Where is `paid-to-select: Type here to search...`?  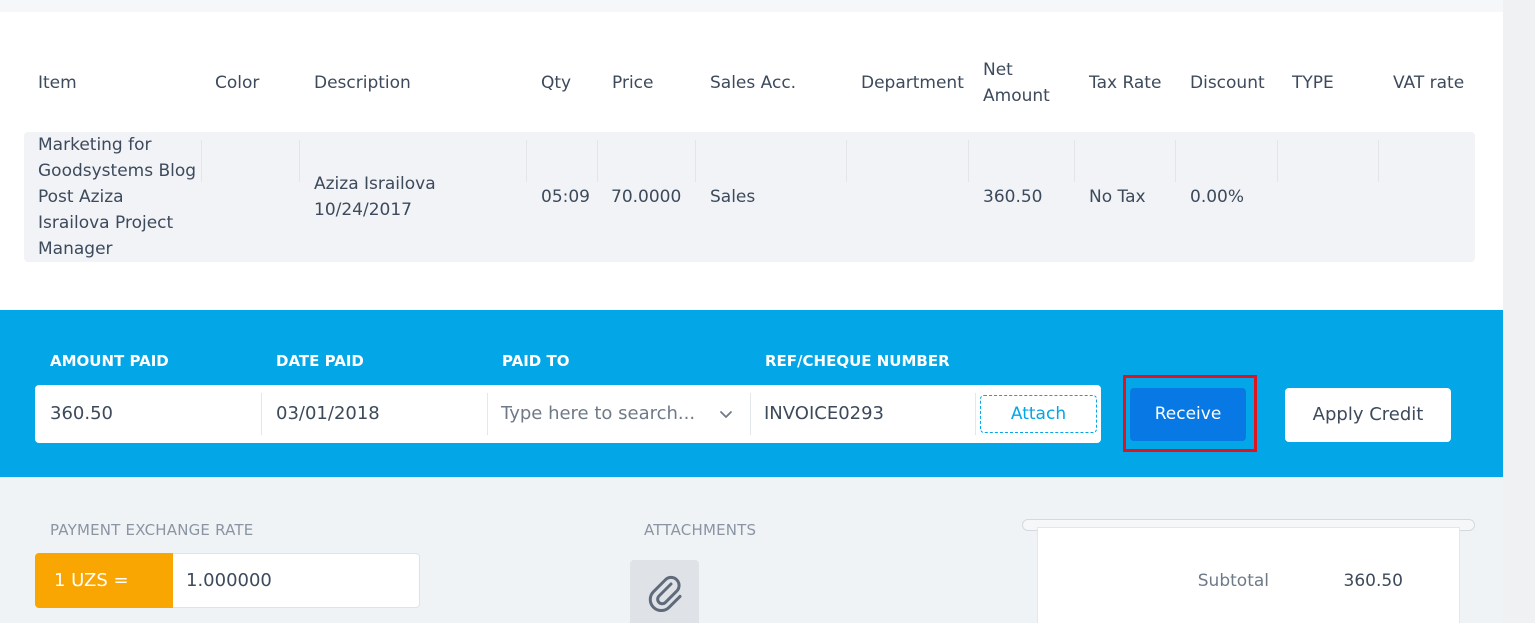
paid-to-select: Type here to search... is located at coordinates (601, 414).